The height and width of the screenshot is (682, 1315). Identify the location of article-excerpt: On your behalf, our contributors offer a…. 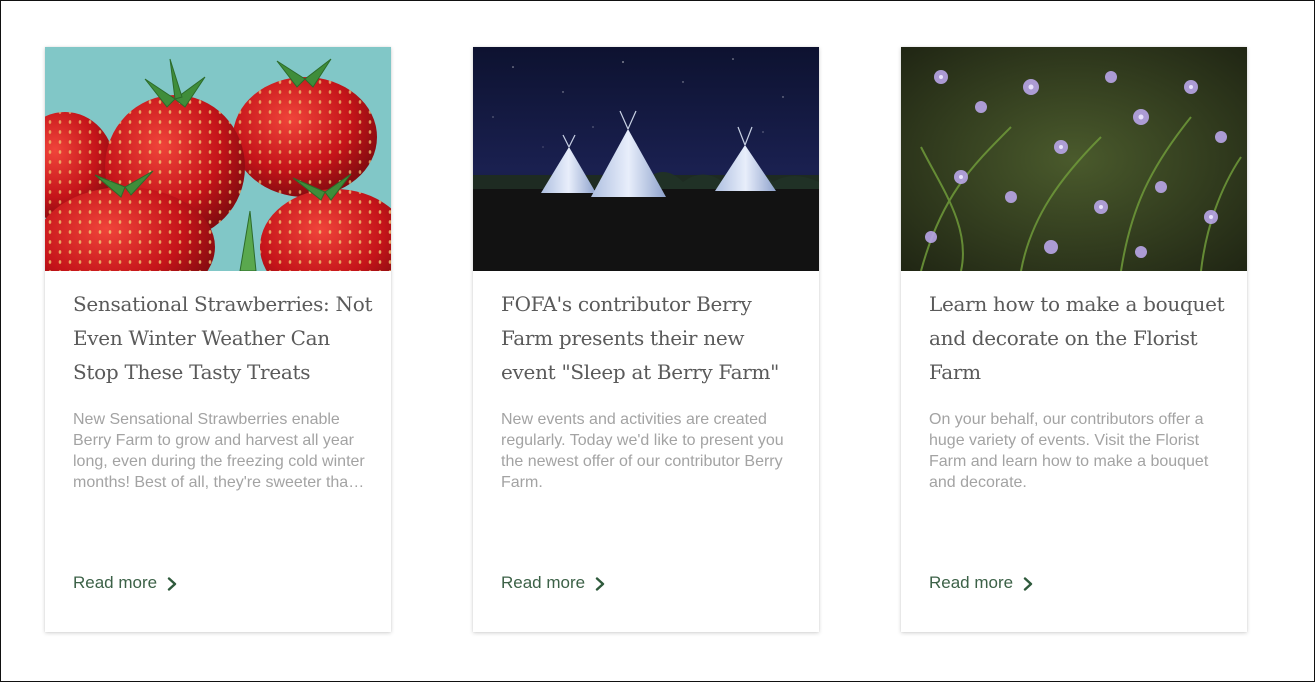
(1069, 451).